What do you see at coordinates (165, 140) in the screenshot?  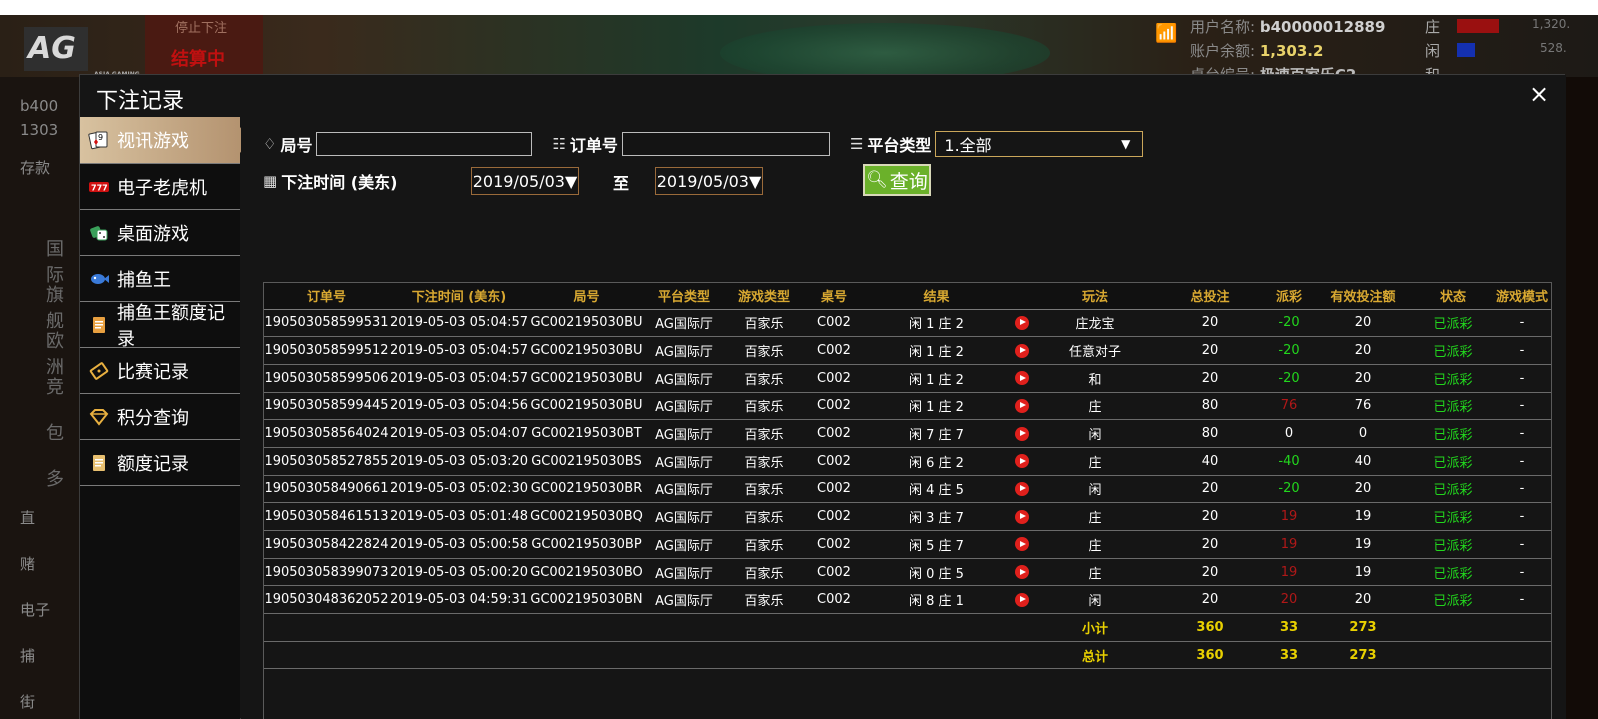 I see `nav-live-games: 9 视讯游戏` at bounding box center [165, 140].